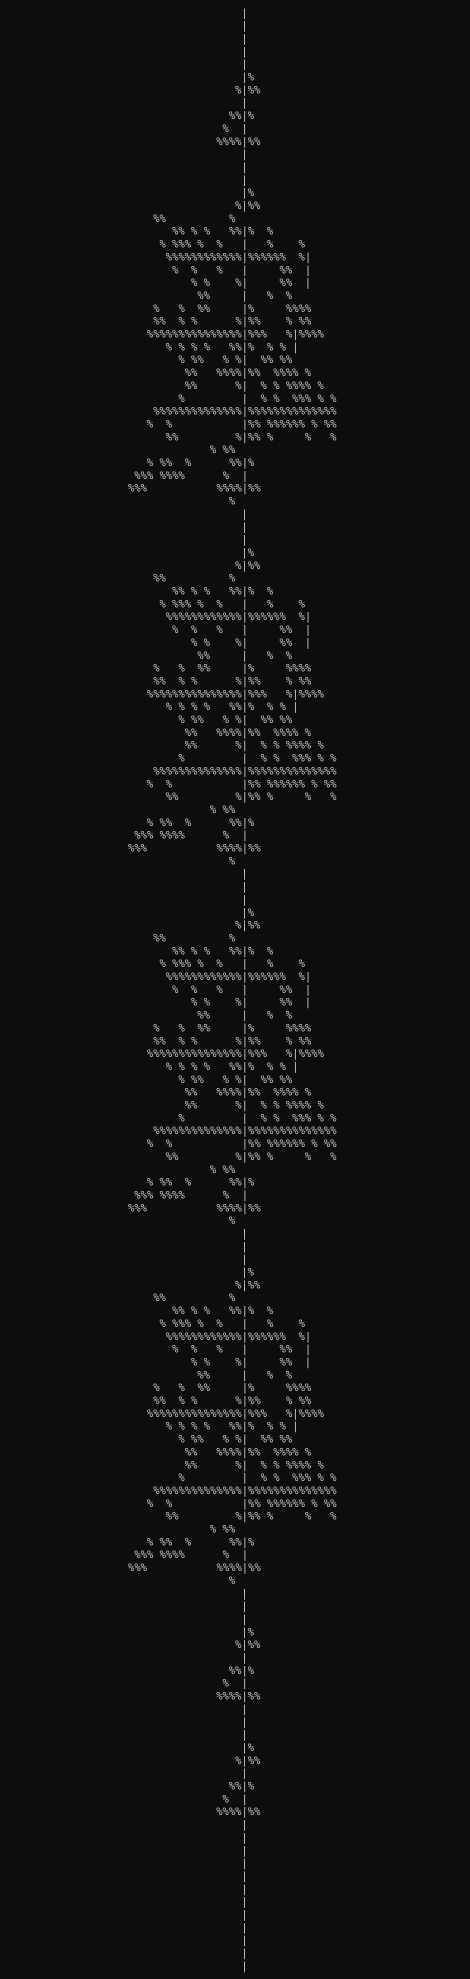 The width and height of the screenshot is (470, 1979). I want to click on art-line: %% %%%%|%% %%%% %, so click(248, 1093).